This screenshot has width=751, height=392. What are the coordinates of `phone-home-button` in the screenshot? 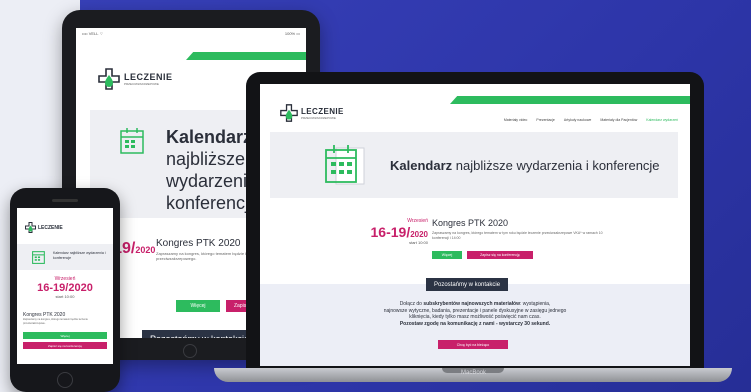 It's located at (65, 380).